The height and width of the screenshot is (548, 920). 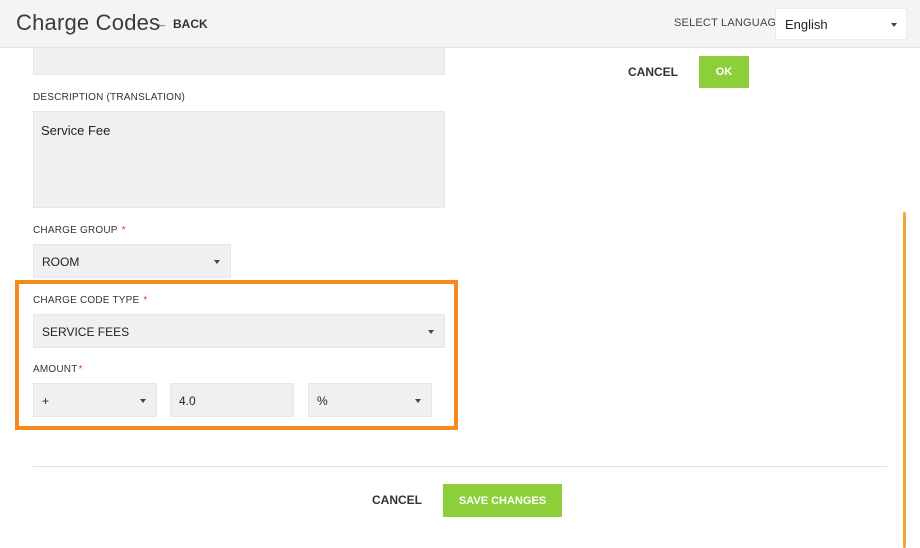 What do you see at coordinates (61, 262) in the screenshot?
I see `charge-group-value: ROOM` at bounding box center [61, 262].